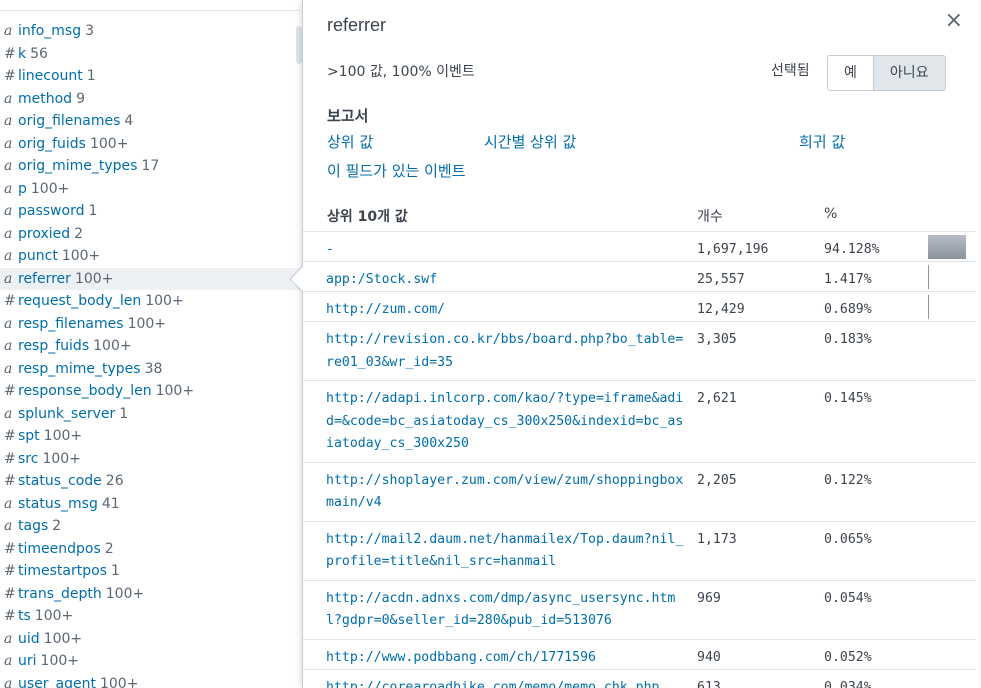 The image size is (981, 688). I want to click on field-item-splunk-server: a splunk_server 1, so click(150, 414).